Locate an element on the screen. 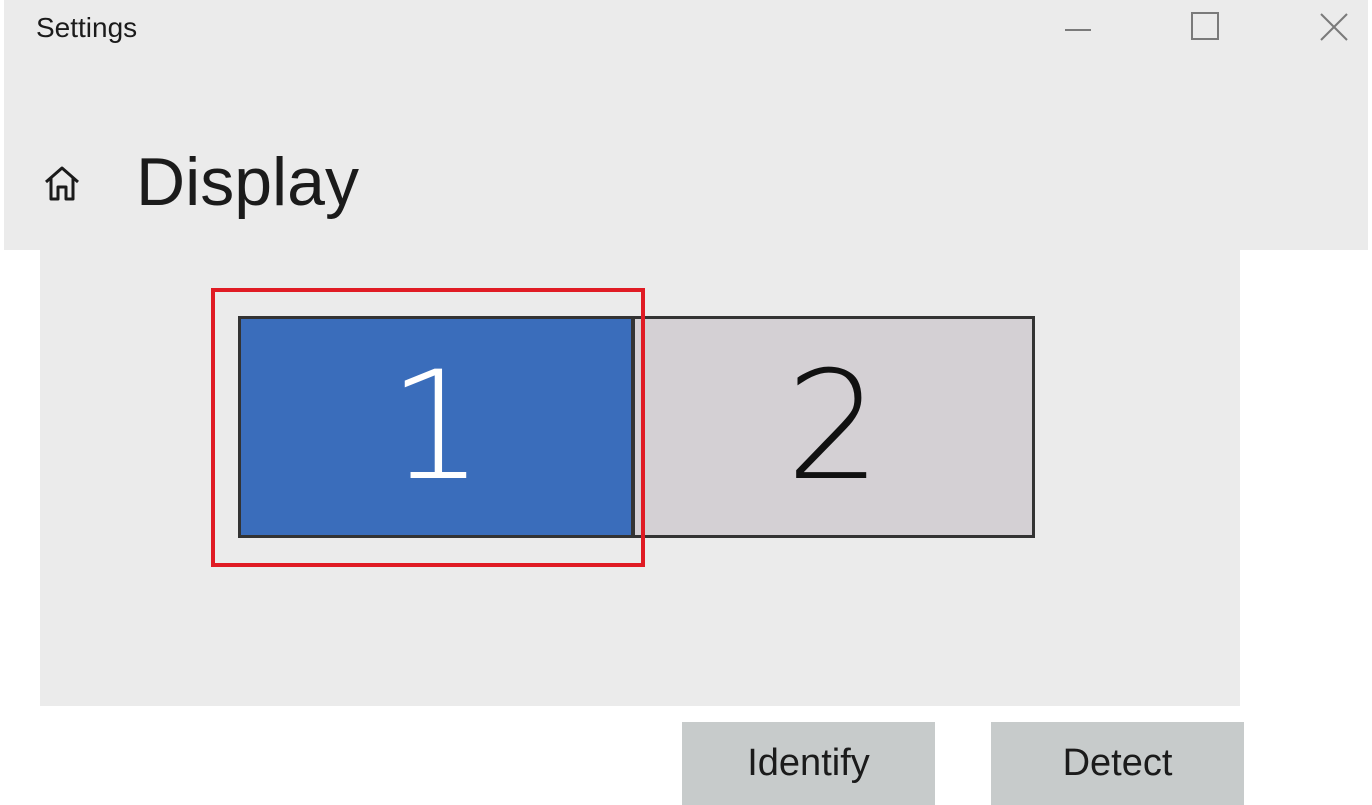  window-title: Settings is located at coordinates (87, 27).